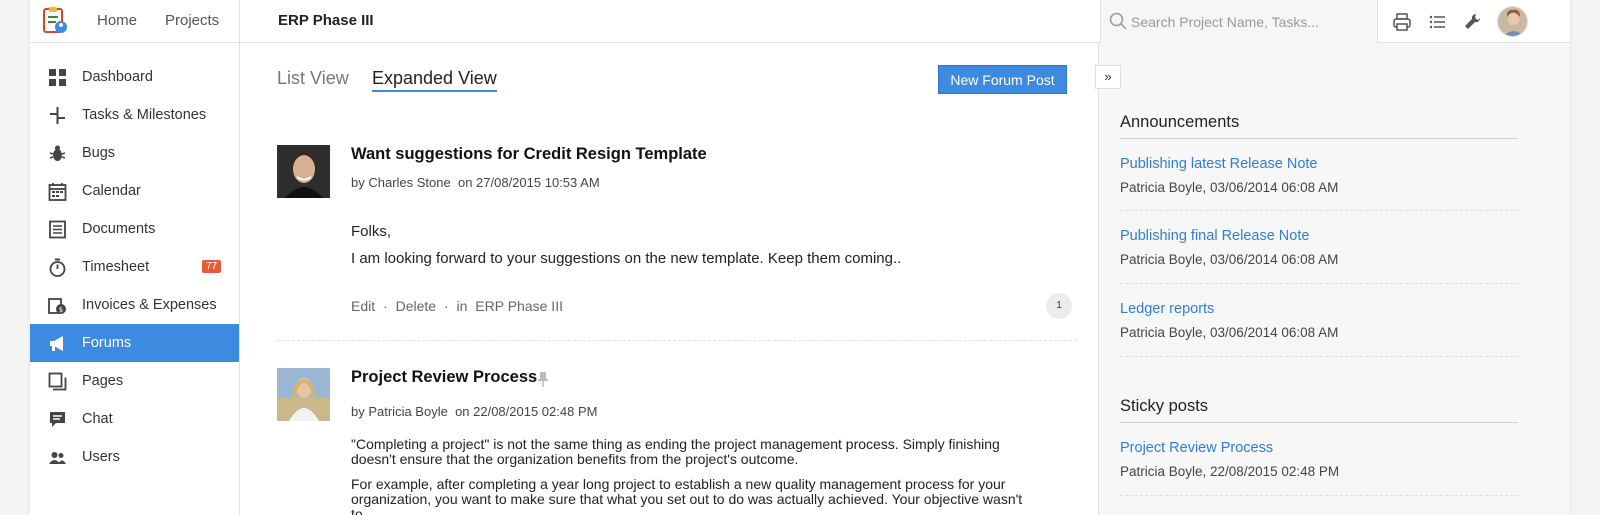 The image size is (1600, 515). What do you see at coordinates (1002, 79) in the screenshot?
I see `new-forum-post-button: New Forum Post` at bounding box center [1002, 79].